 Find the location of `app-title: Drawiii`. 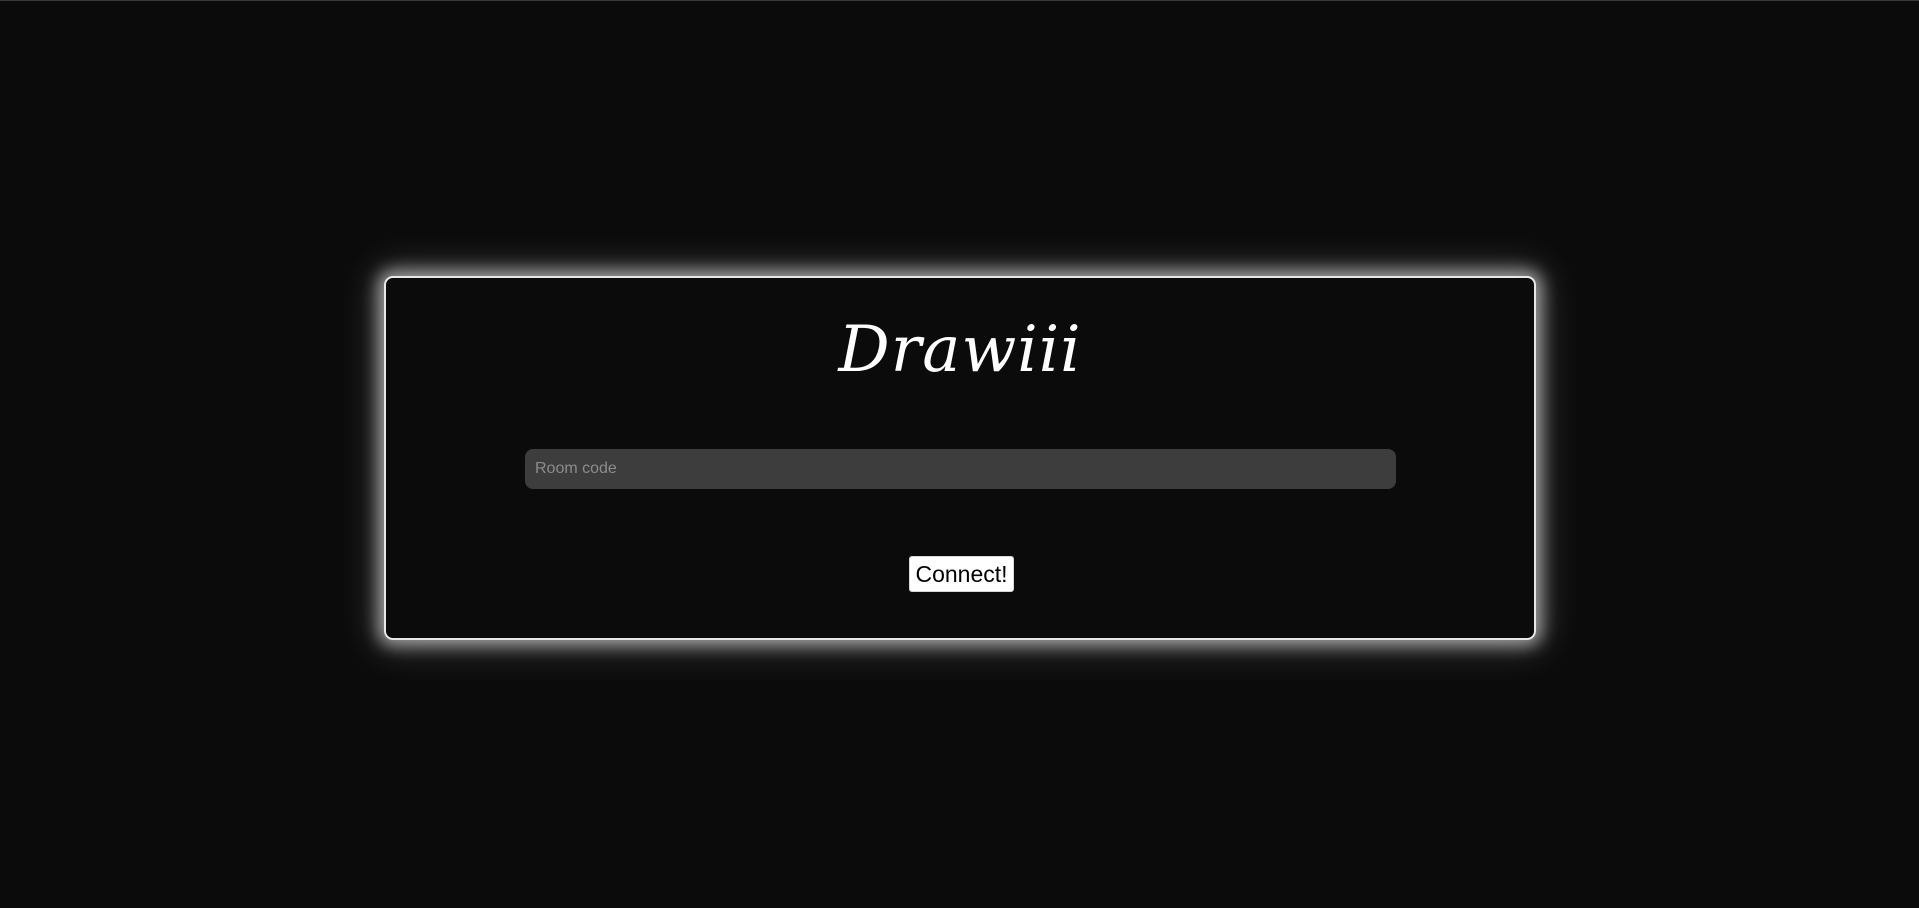

app-title: Drawiii is located at coordinates (960, 350).